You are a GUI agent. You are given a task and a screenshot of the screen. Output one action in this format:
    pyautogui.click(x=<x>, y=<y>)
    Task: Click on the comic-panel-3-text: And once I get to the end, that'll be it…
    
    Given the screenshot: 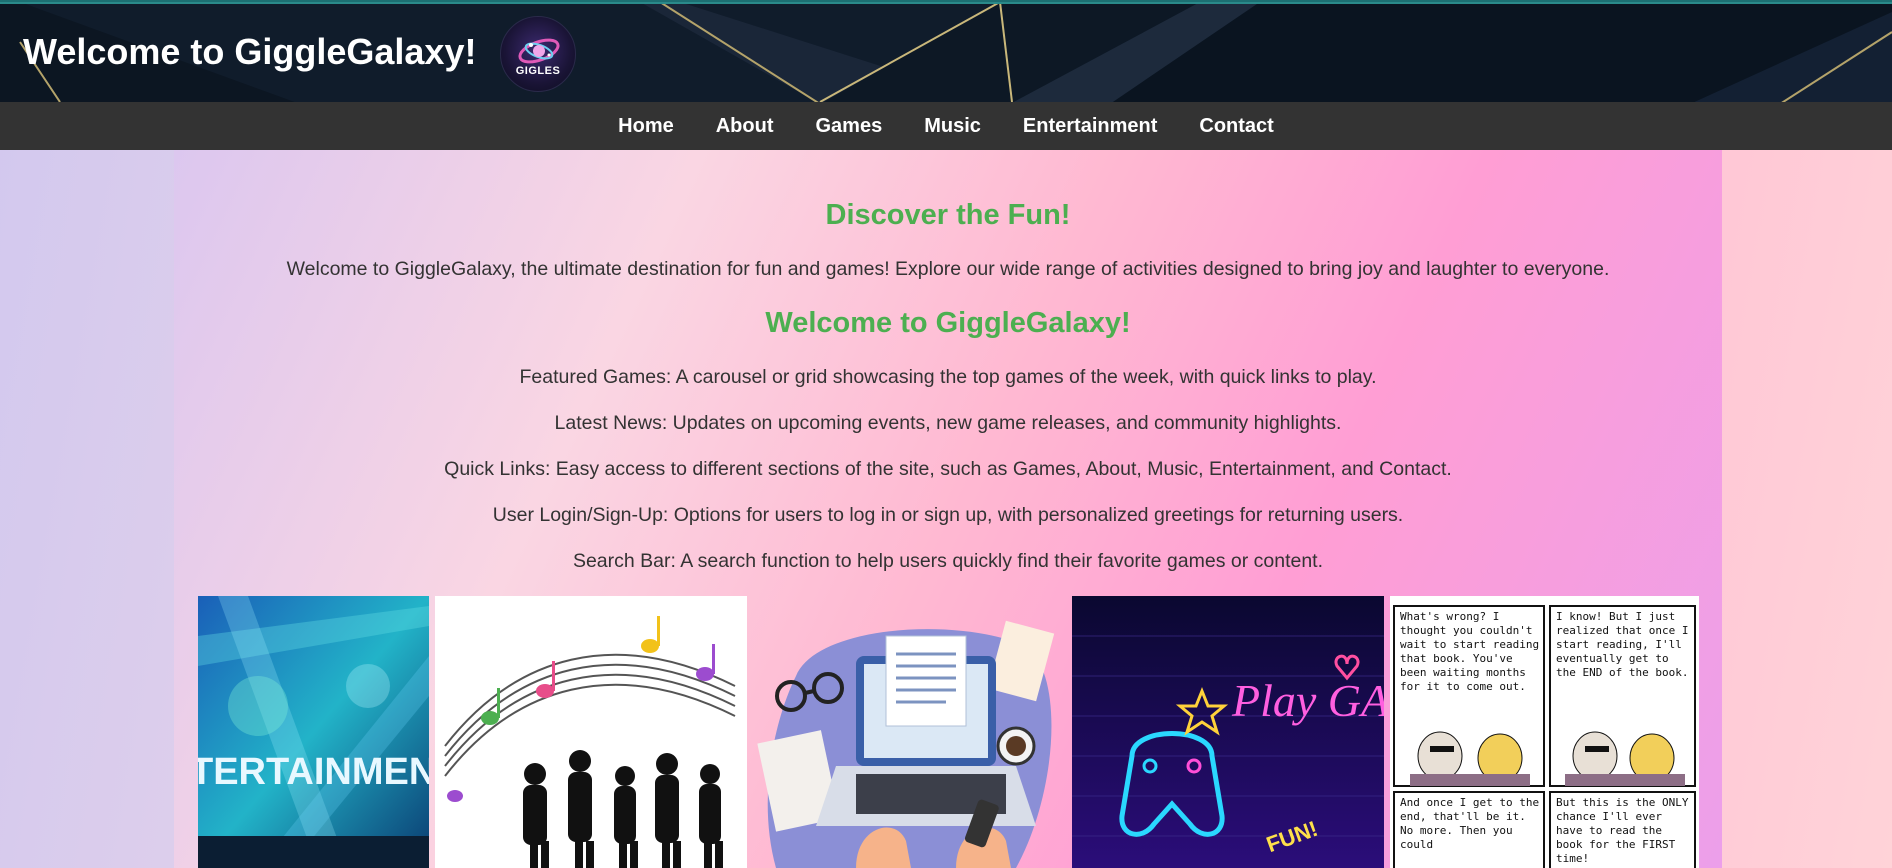 What is the action you would take?
    pyautogui.click(x=1470, y=823)
    